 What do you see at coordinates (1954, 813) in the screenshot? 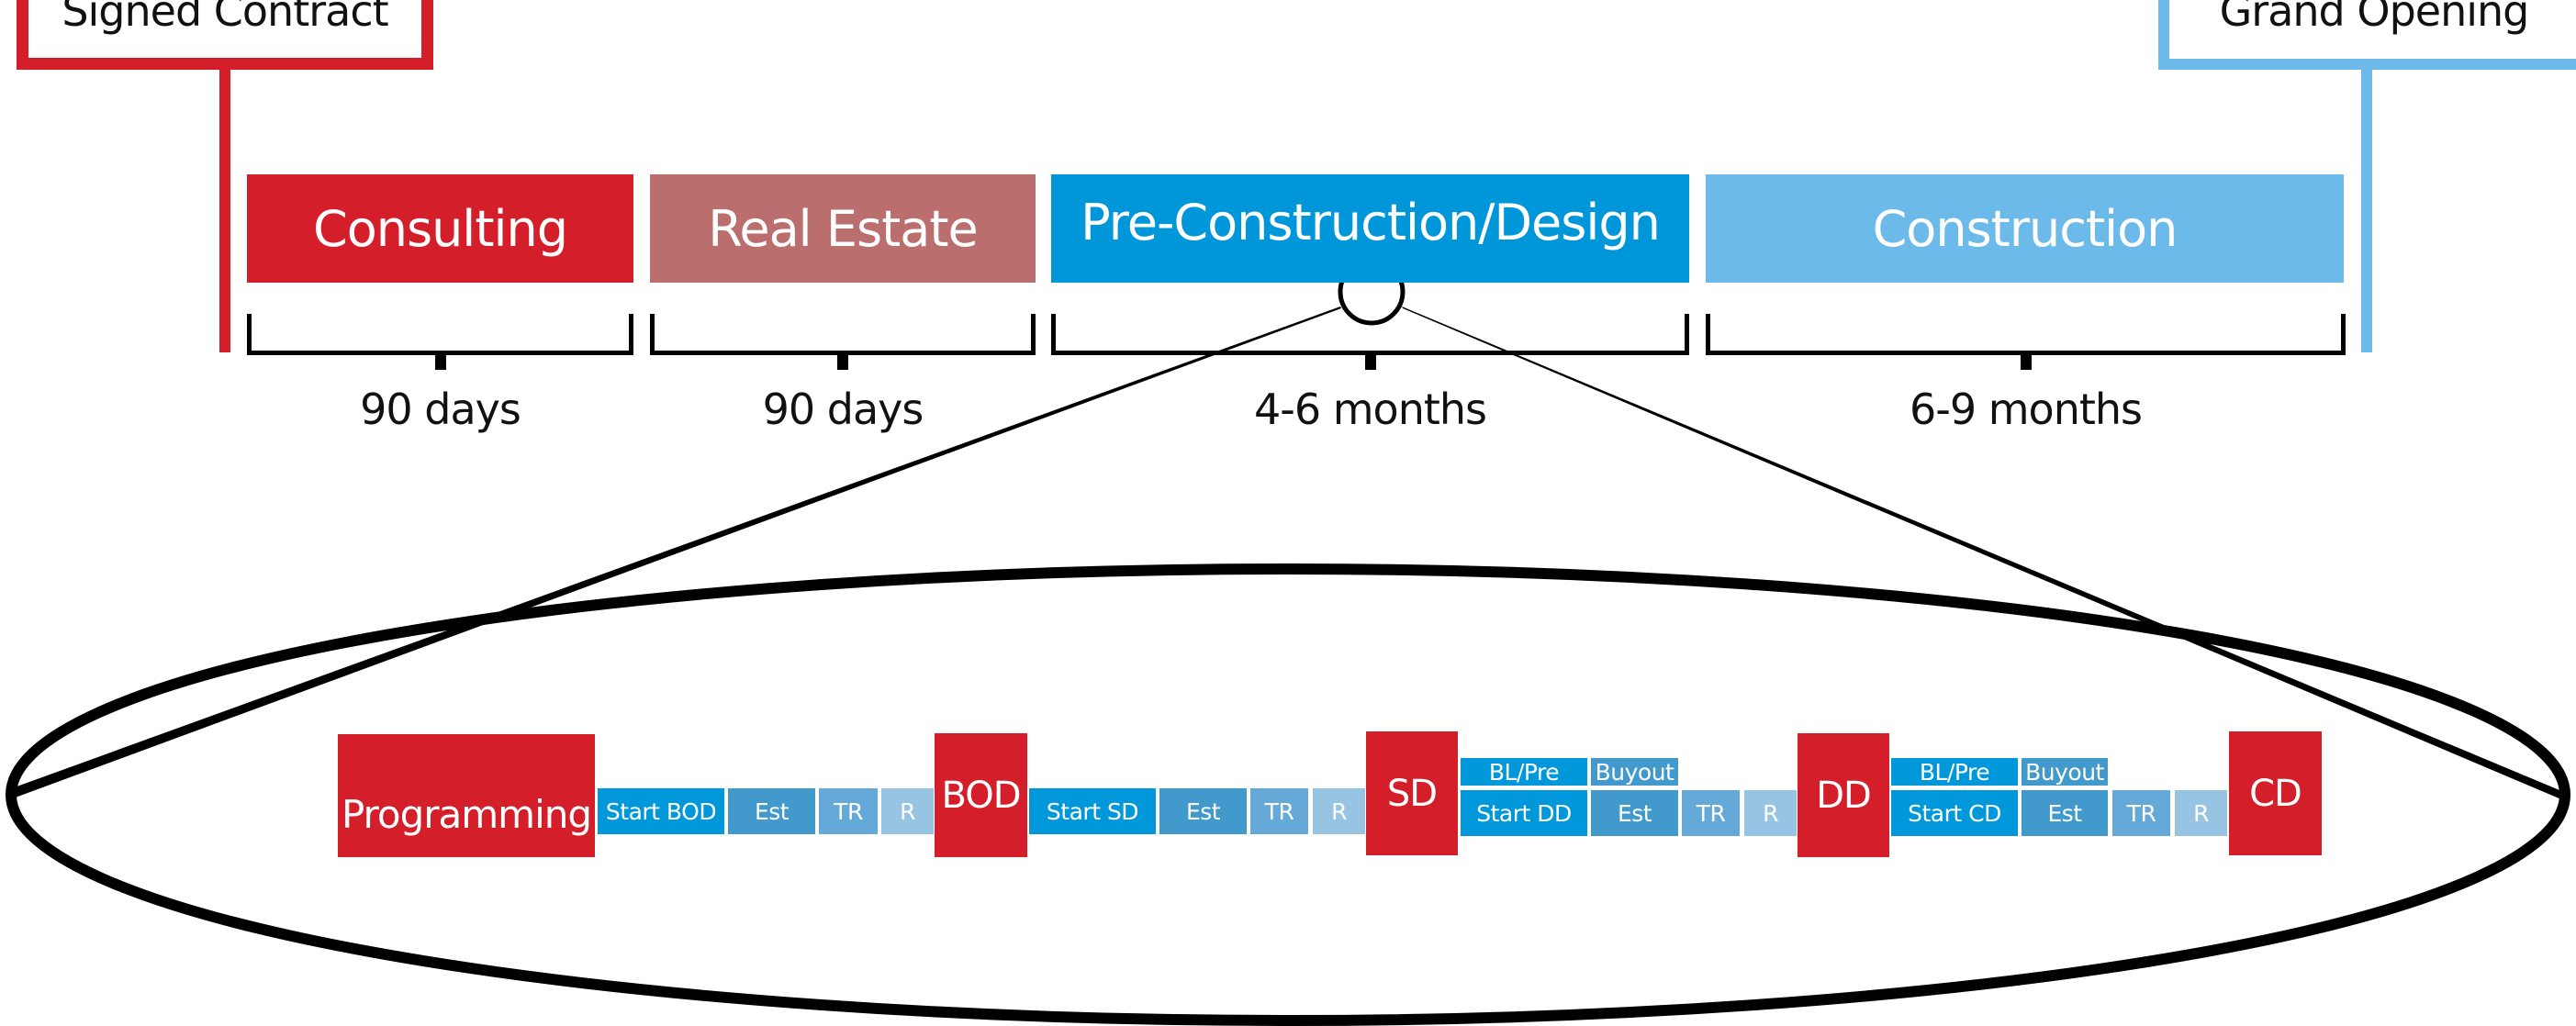
I see `task-start-cd: Start CD` at bounding box center [1954, 813].